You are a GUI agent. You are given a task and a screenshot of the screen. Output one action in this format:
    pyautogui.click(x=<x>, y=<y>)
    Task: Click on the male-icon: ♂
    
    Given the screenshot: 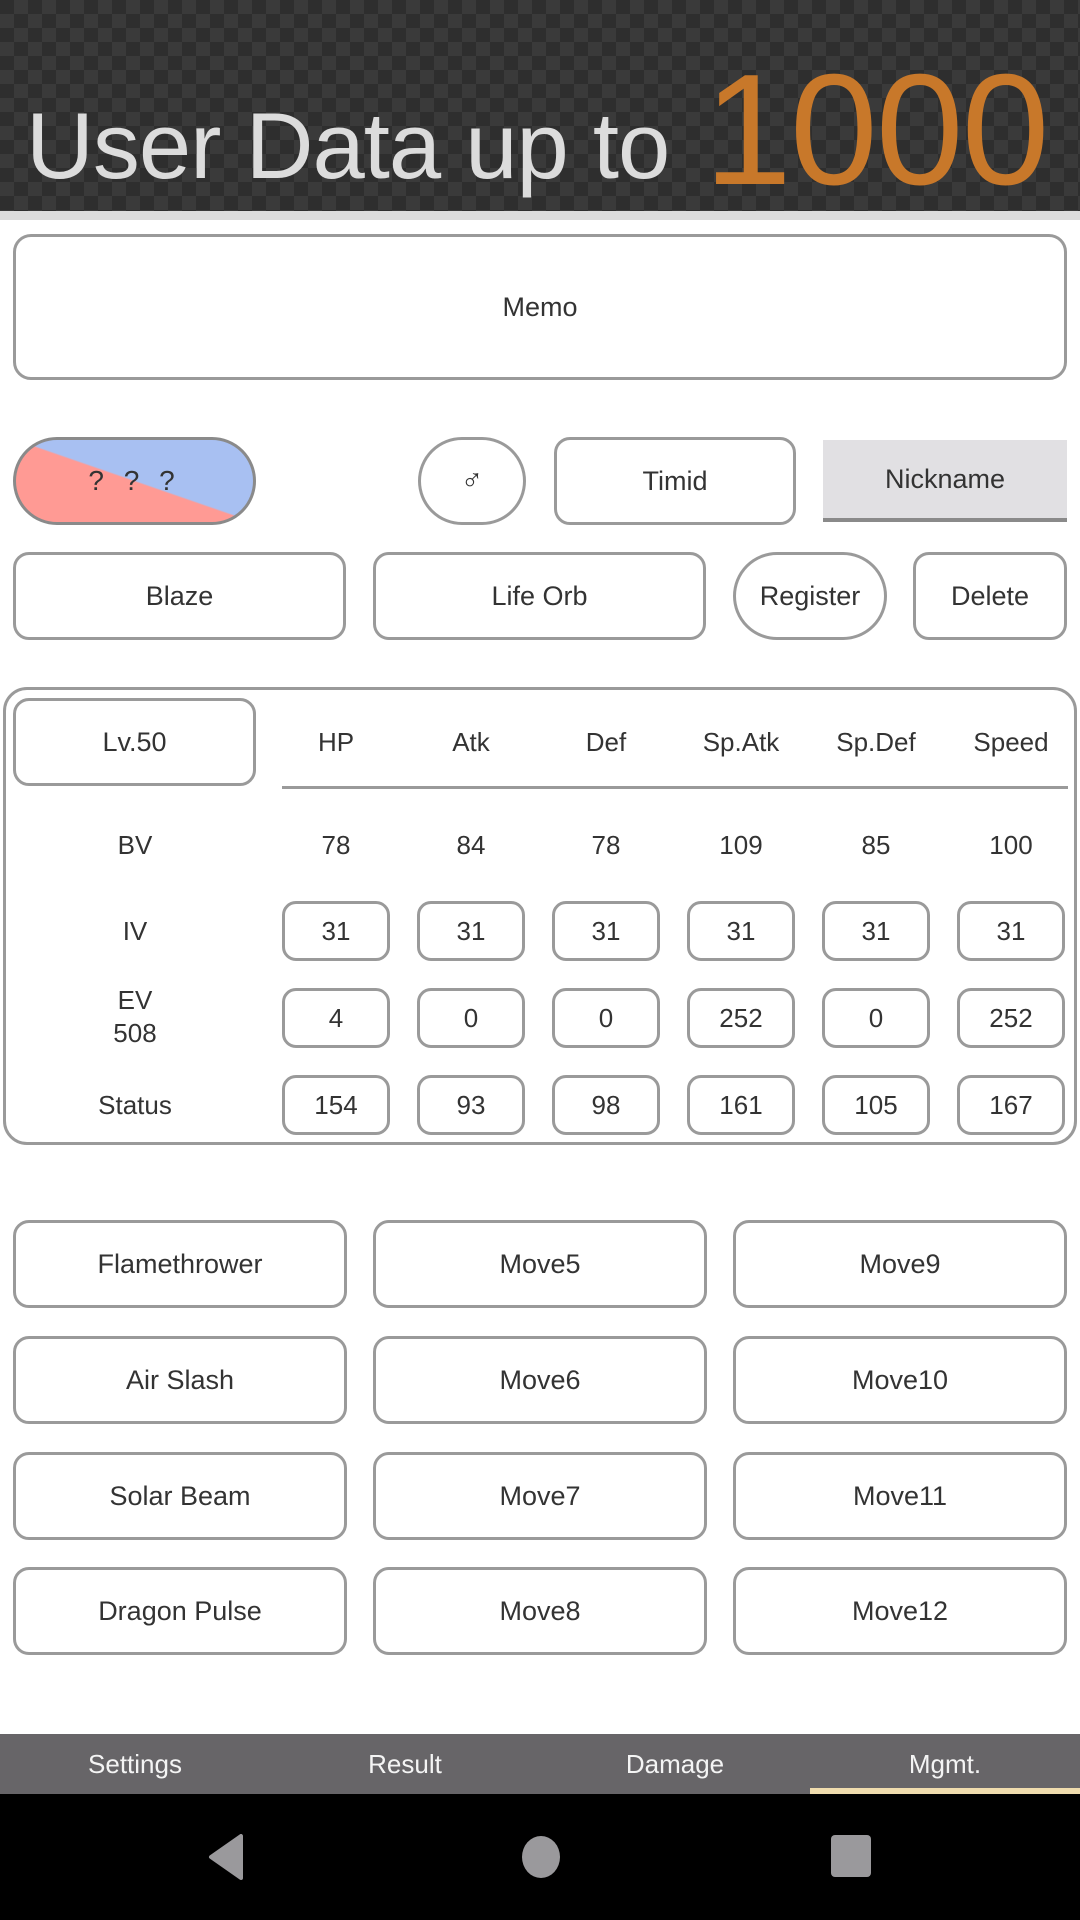 What is the action you would take?
    pyautogui.click(x=472, y=480)
    